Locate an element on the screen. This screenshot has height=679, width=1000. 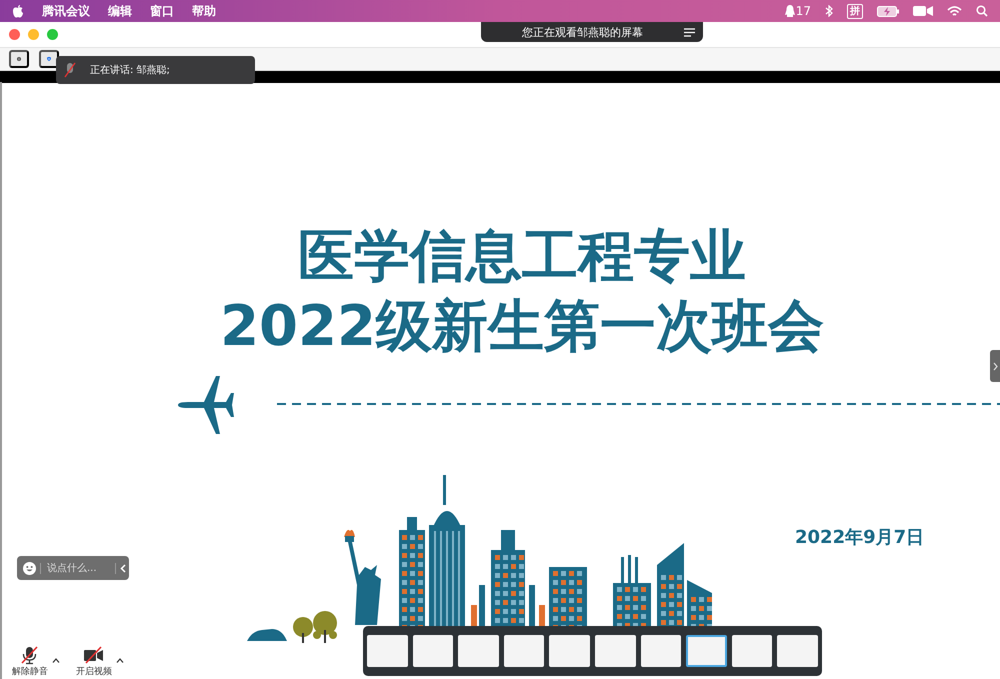
unmute-button: 解除静音 is located at coordinates (30, 662).